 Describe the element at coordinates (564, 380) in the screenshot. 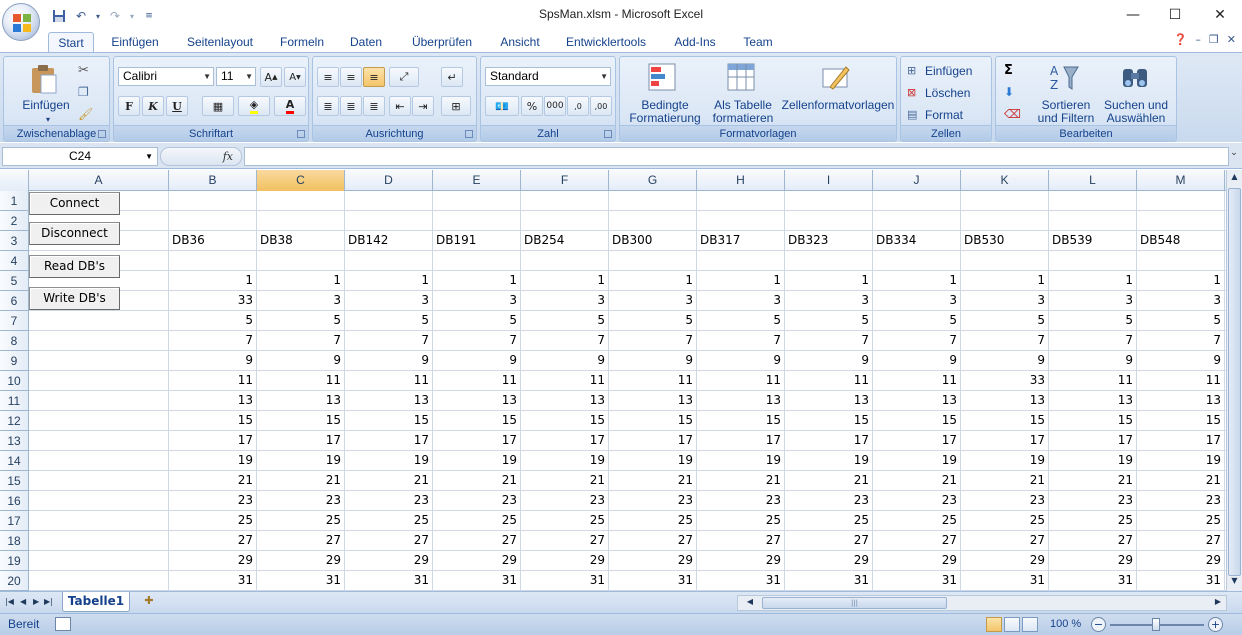

I see `cell-f10: 11` at that location.